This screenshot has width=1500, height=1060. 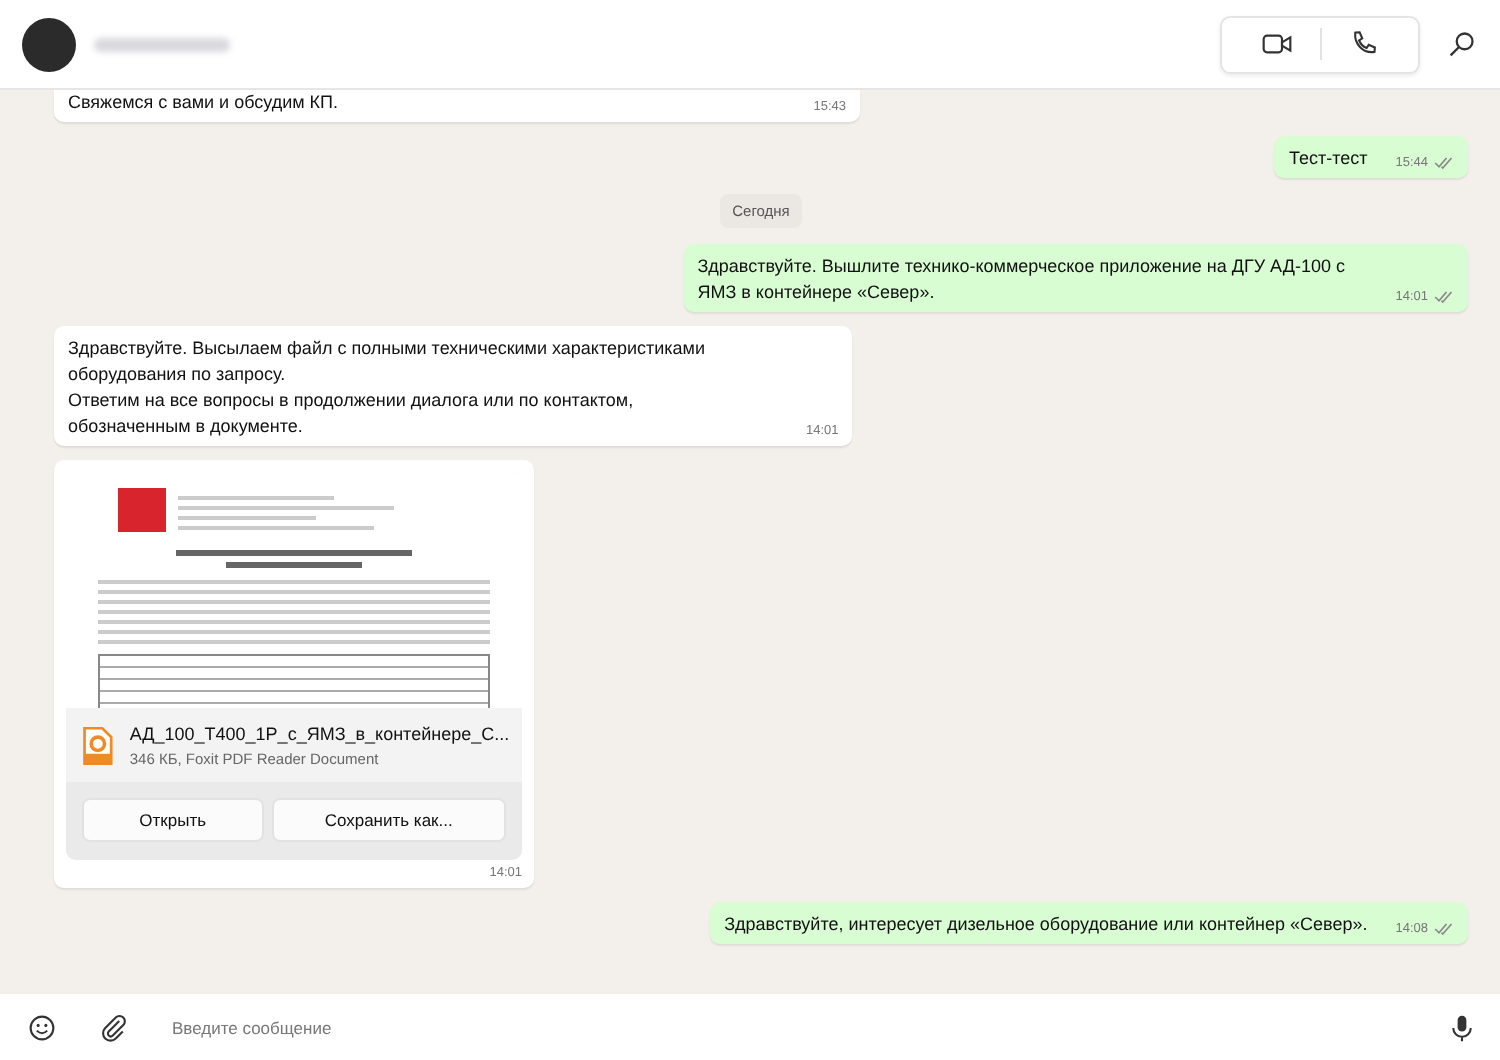 What do you see at coordinates (1462, 44) in the screenshot?
I see `search-icon` at bounding box center [1462, 44].